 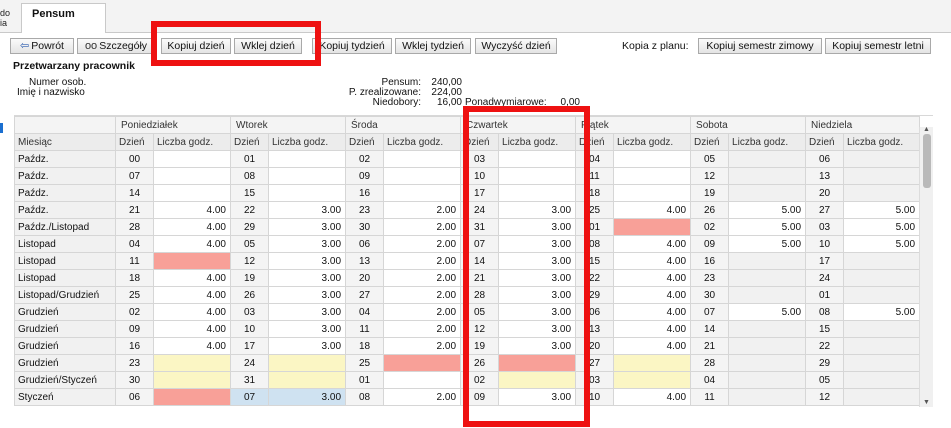 What do you see at coordinates (134, 363) in the screenshot?
I see `day-number-cell: 23` at bounding box center [134, 363].